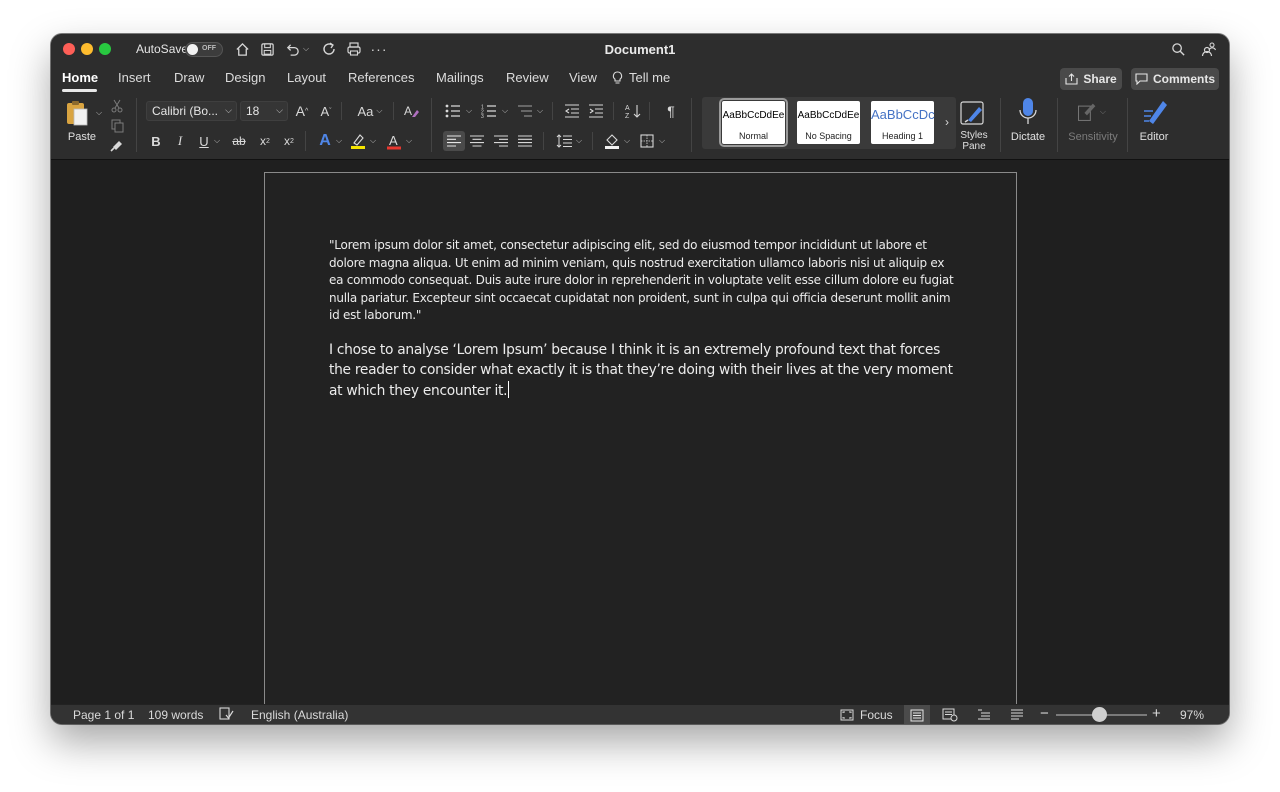 This screenshot has width=1280, height=792. I want to click on italic-icon: I, so click(180, 141).